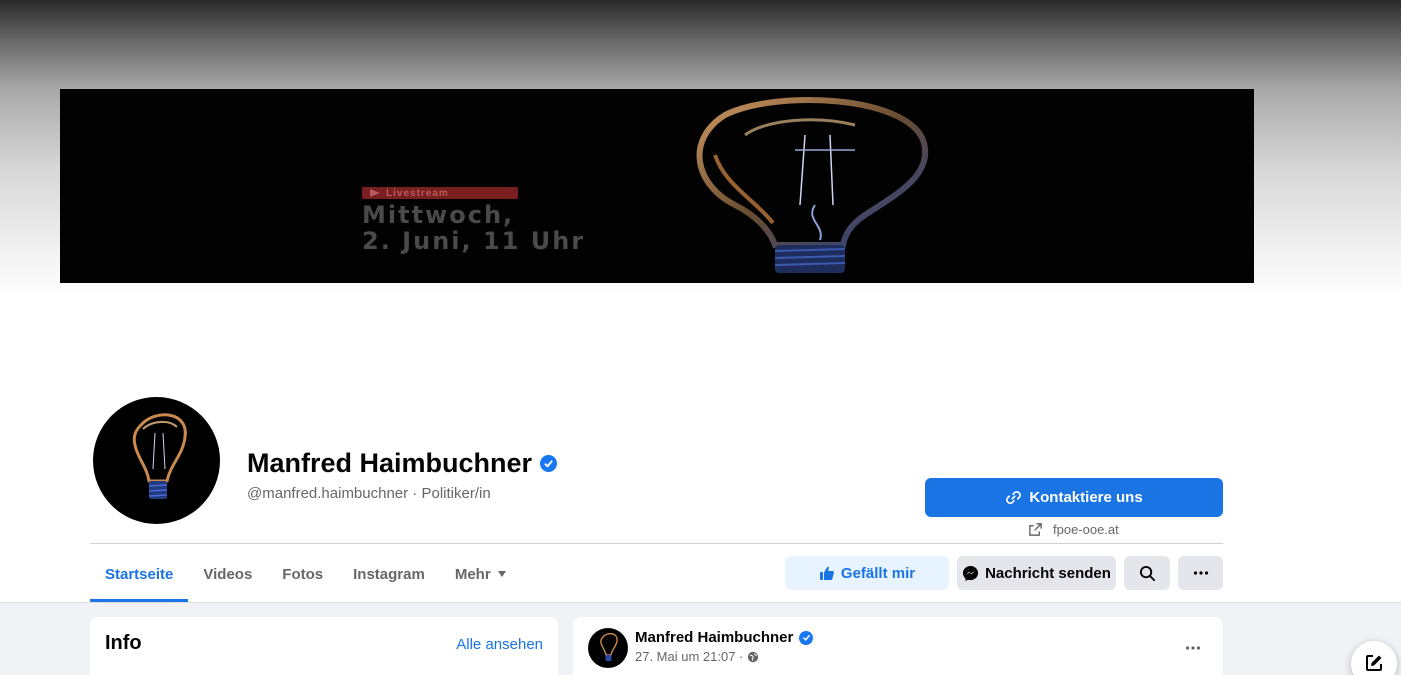 The height and width of the screenshot is (675, 1401). Describe the element at coordinates (369, 493) in the screenshot. I see `profile-handle: @manfred.haimbuchner · Politiker/in` at that location.